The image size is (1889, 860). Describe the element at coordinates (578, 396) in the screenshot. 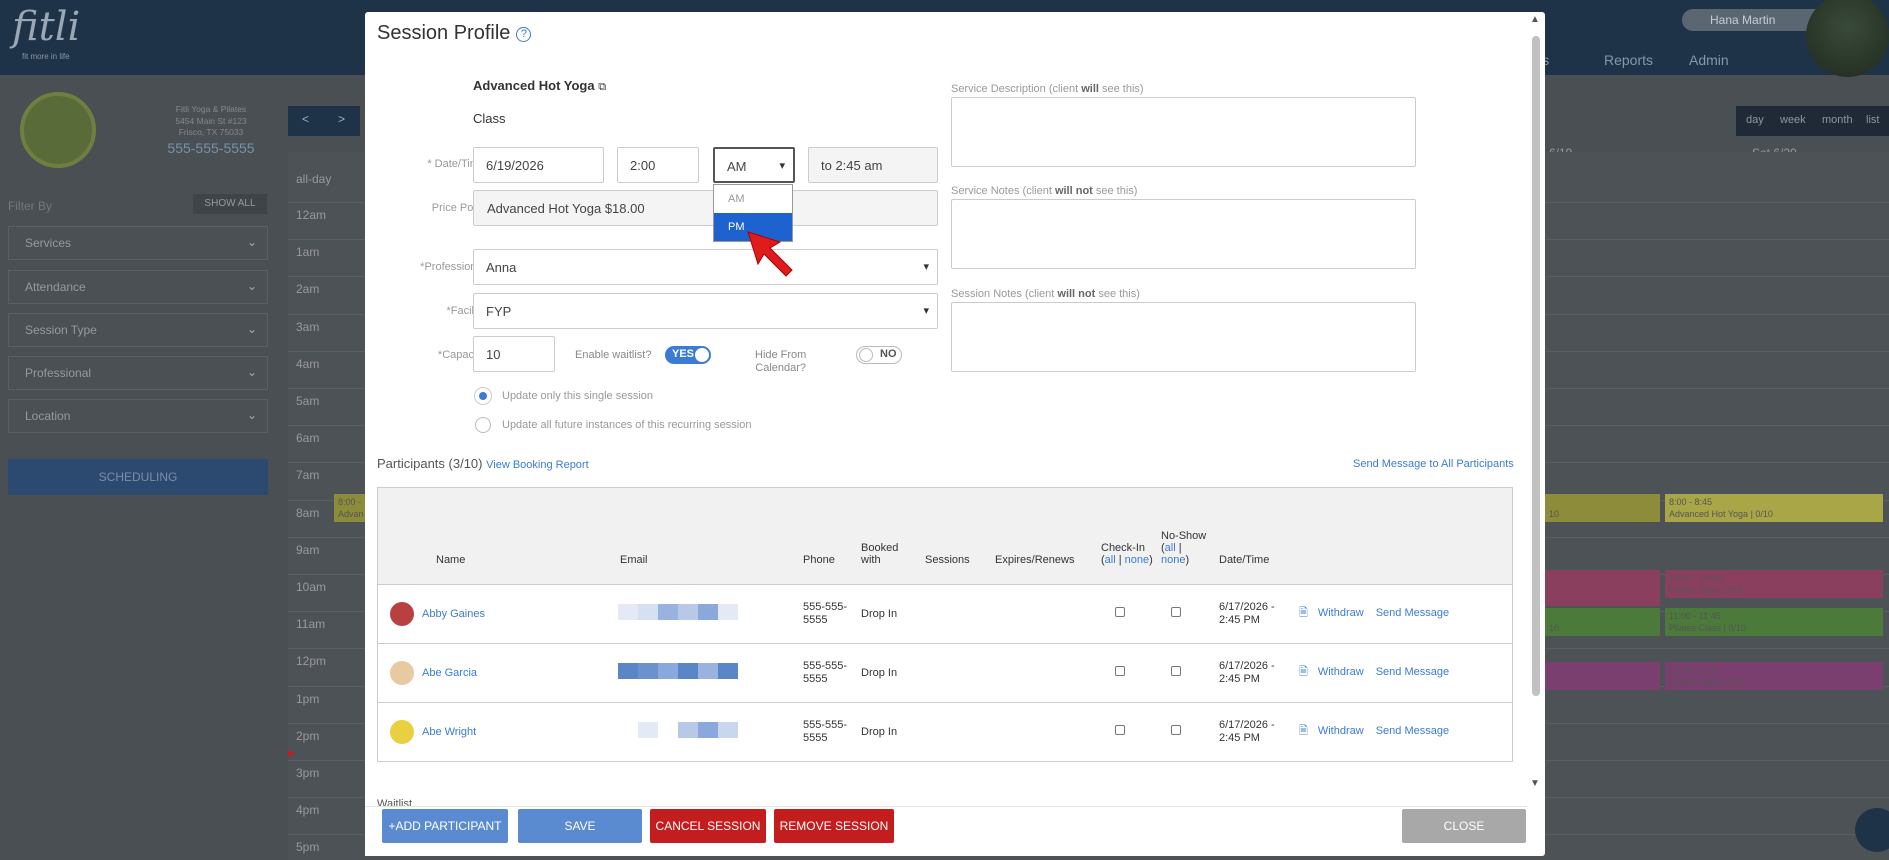

I see `update-single-label: Update only this single session` at that location.